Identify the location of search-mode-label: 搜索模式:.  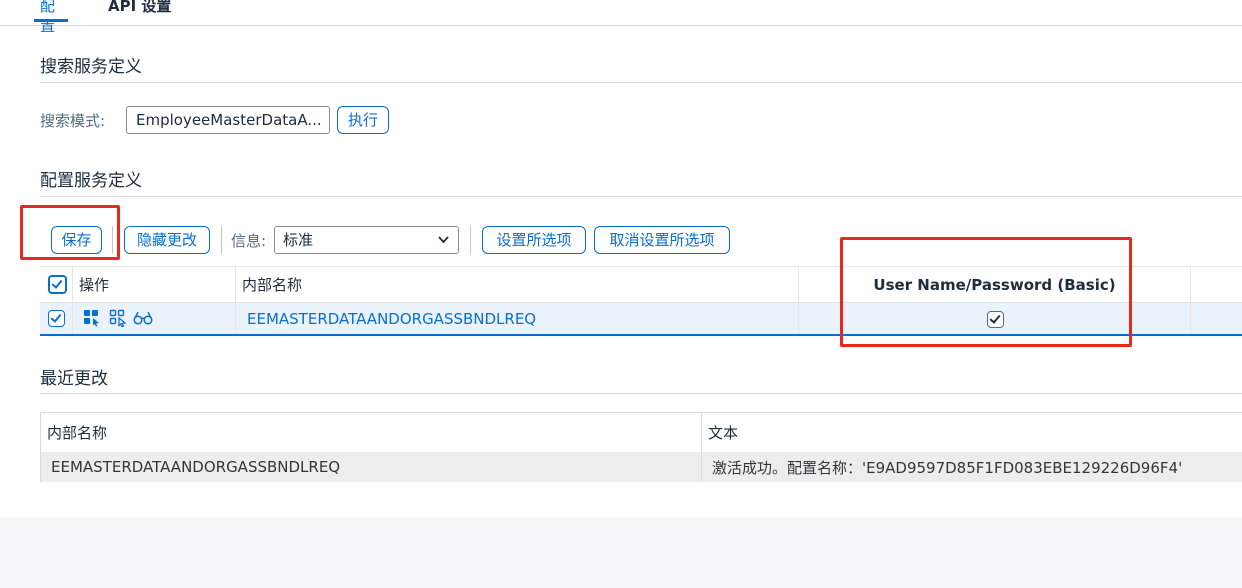
(73, 121).